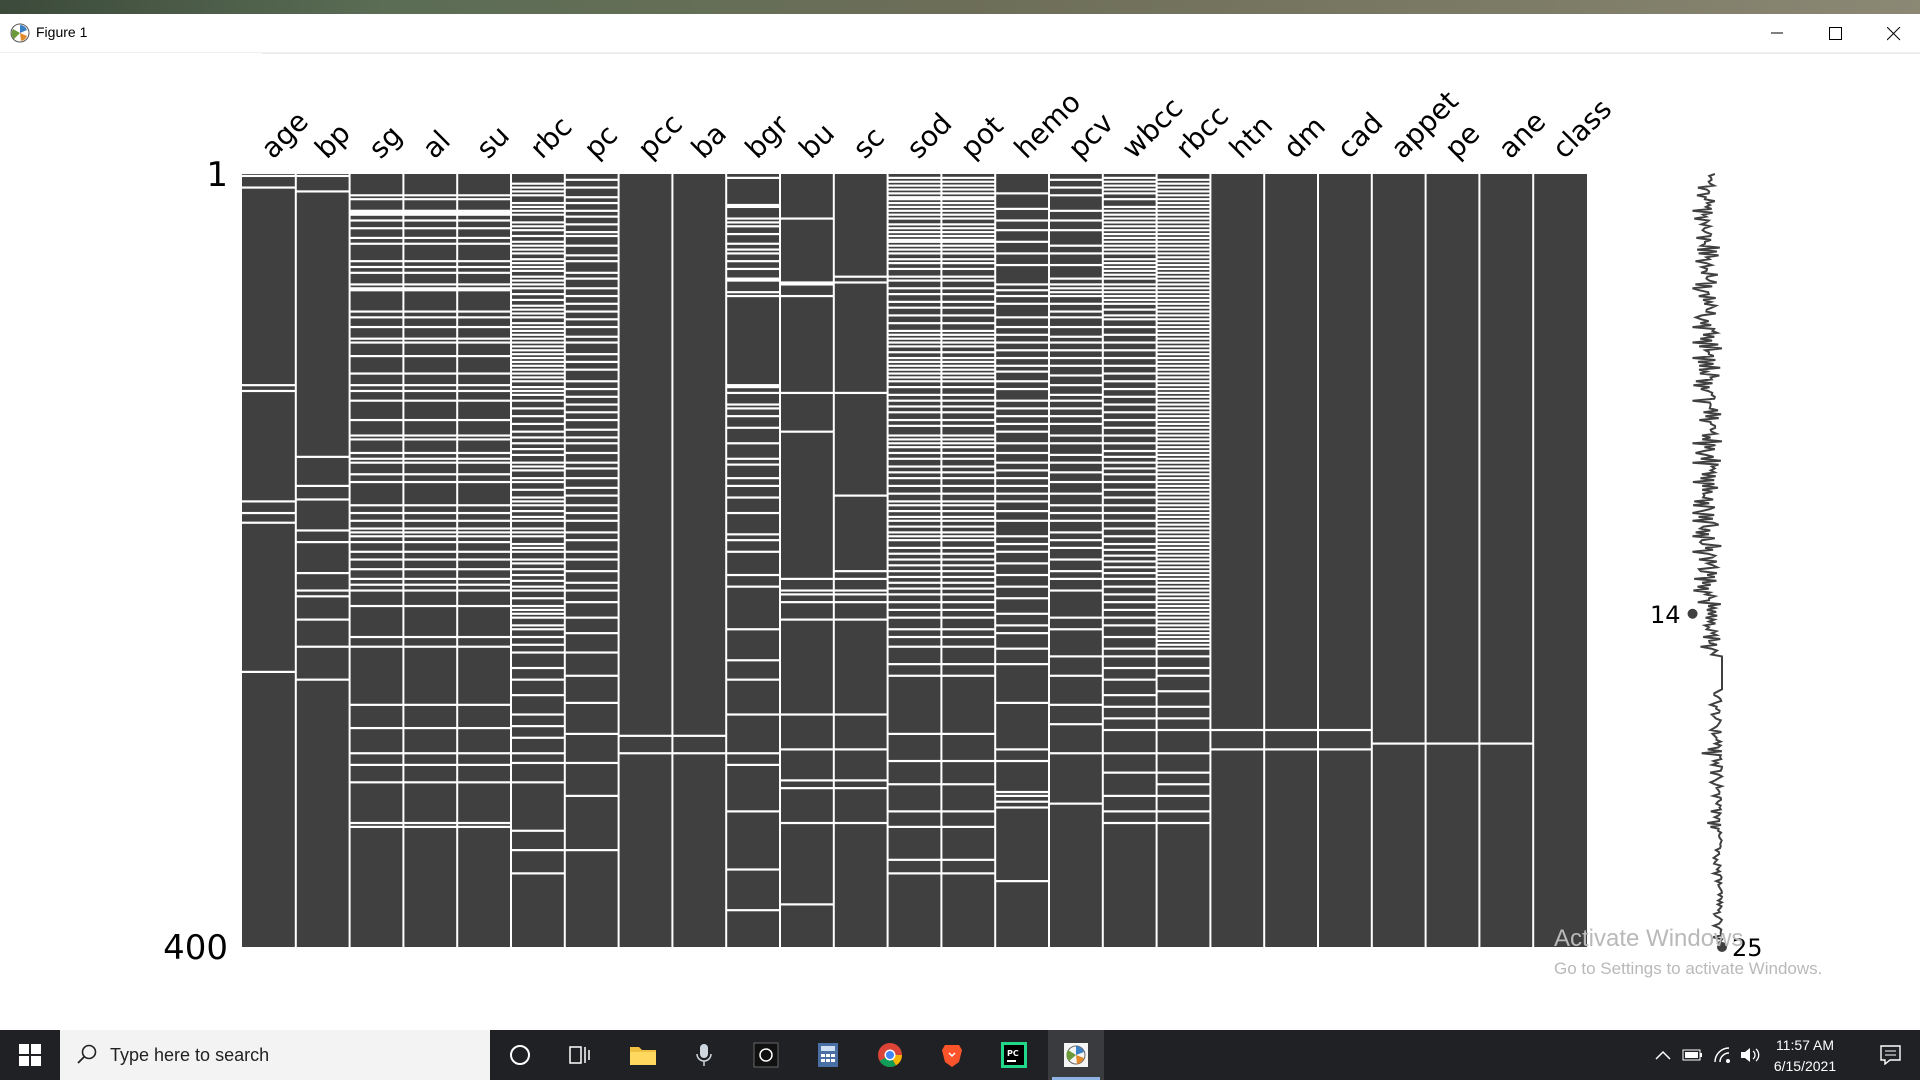  I want to click on start-button, so click(29, 1055).